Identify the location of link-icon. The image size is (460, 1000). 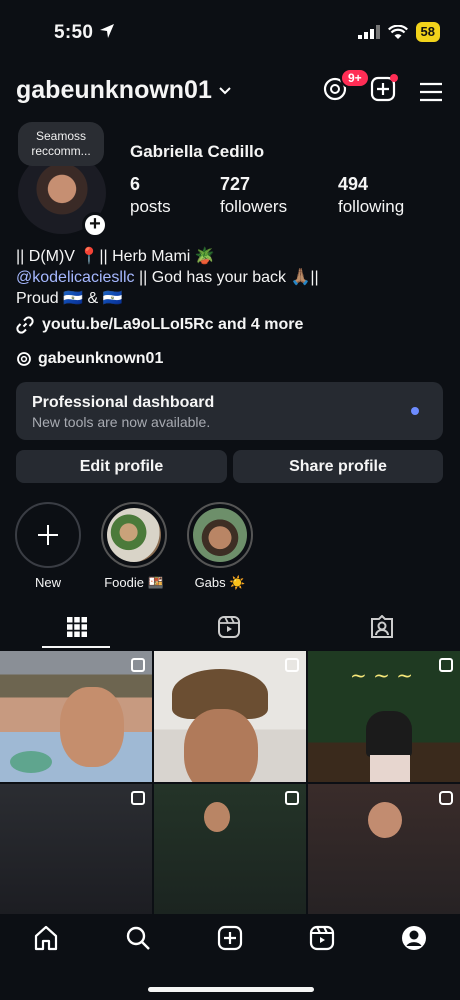
(25, 325).